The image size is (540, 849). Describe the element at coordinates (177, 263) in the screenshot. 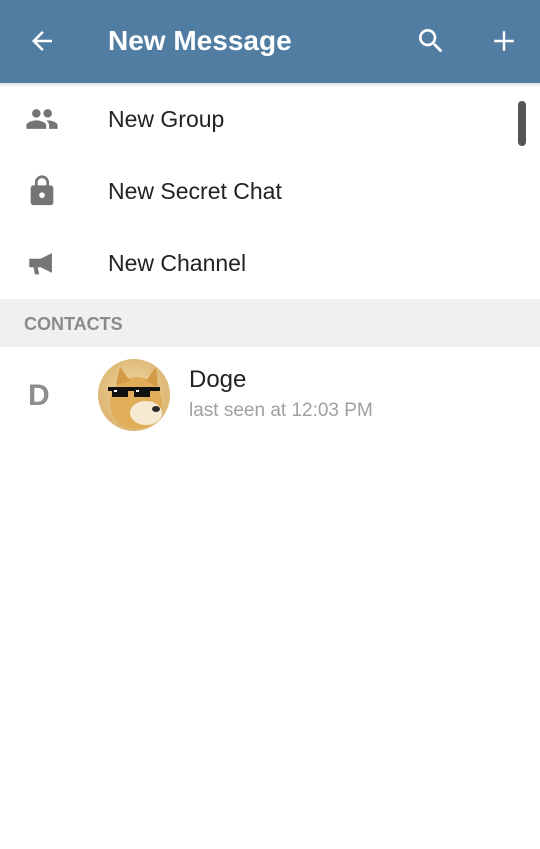

I see `new-channel-label: New Channel` at that location.